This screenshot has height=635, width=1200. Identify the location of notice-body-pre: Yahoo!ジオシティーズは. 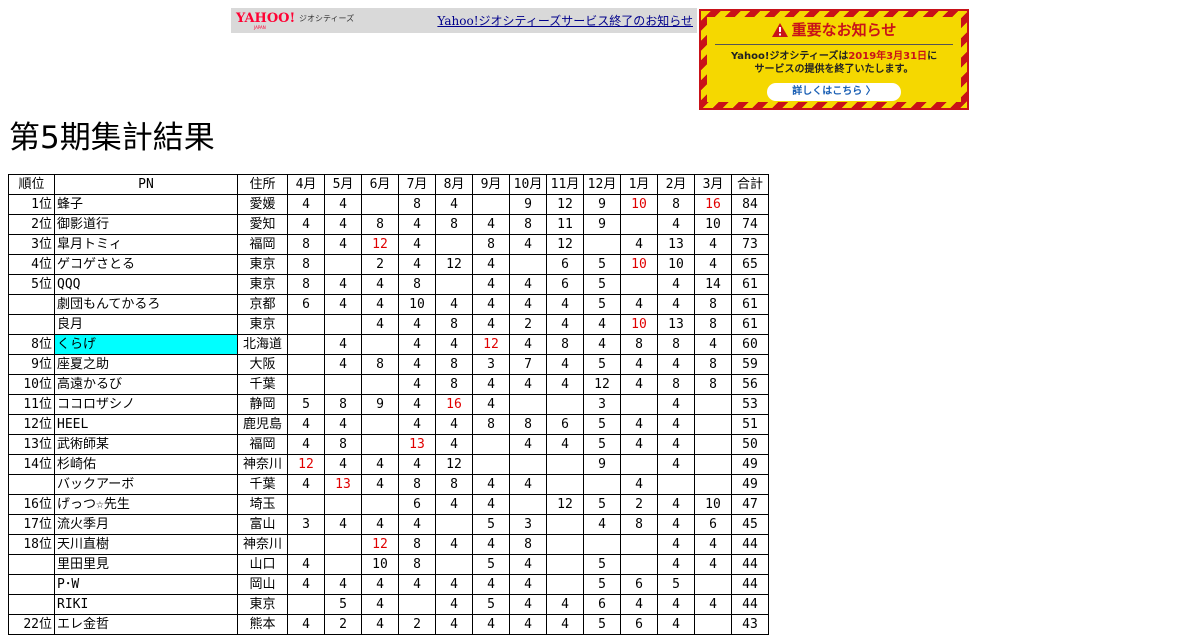
(789, 56).